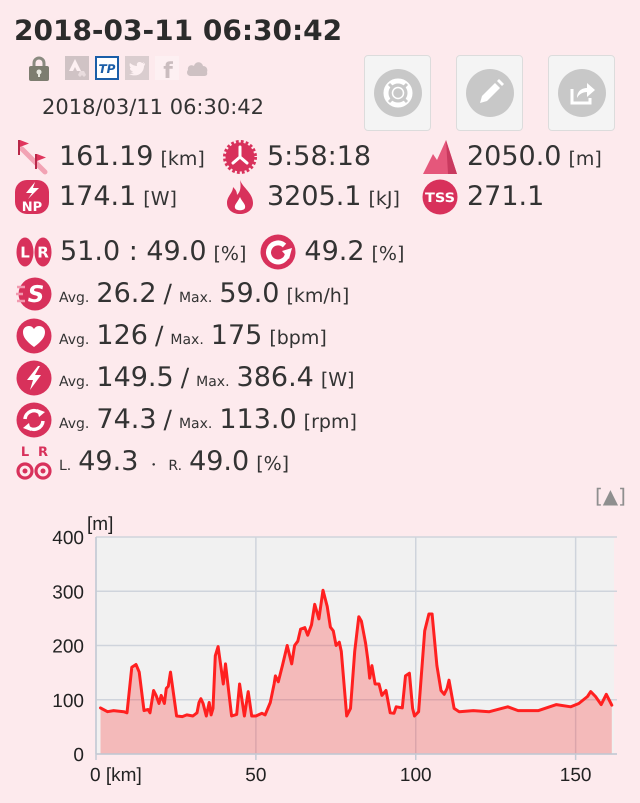 Image resolution: width=640 pixels, height=803 pixels. Describe the element at coordinates (34, 420) in the screenshot. I see `rotation-arrows-icon` at that location.